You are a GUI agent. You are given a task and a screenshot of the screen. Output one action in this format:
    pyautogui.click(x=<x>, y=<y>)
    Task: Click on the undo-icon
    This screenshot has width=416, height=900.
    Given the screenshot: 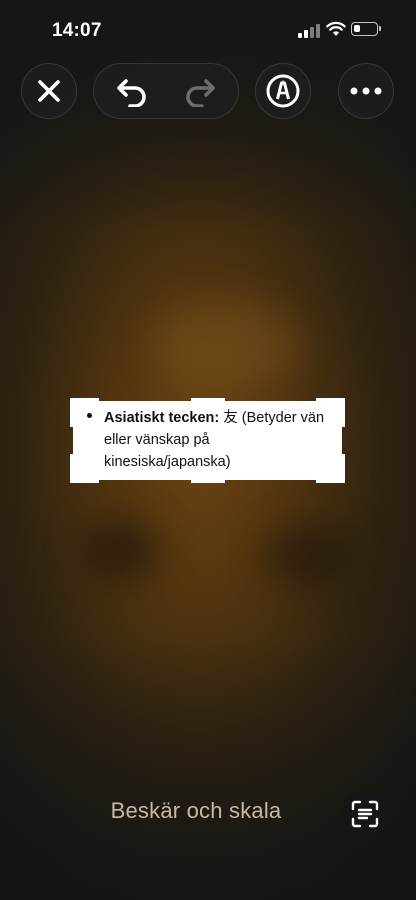 What is the action you would take?
    pyautogui.click(x=131, y=93)
    